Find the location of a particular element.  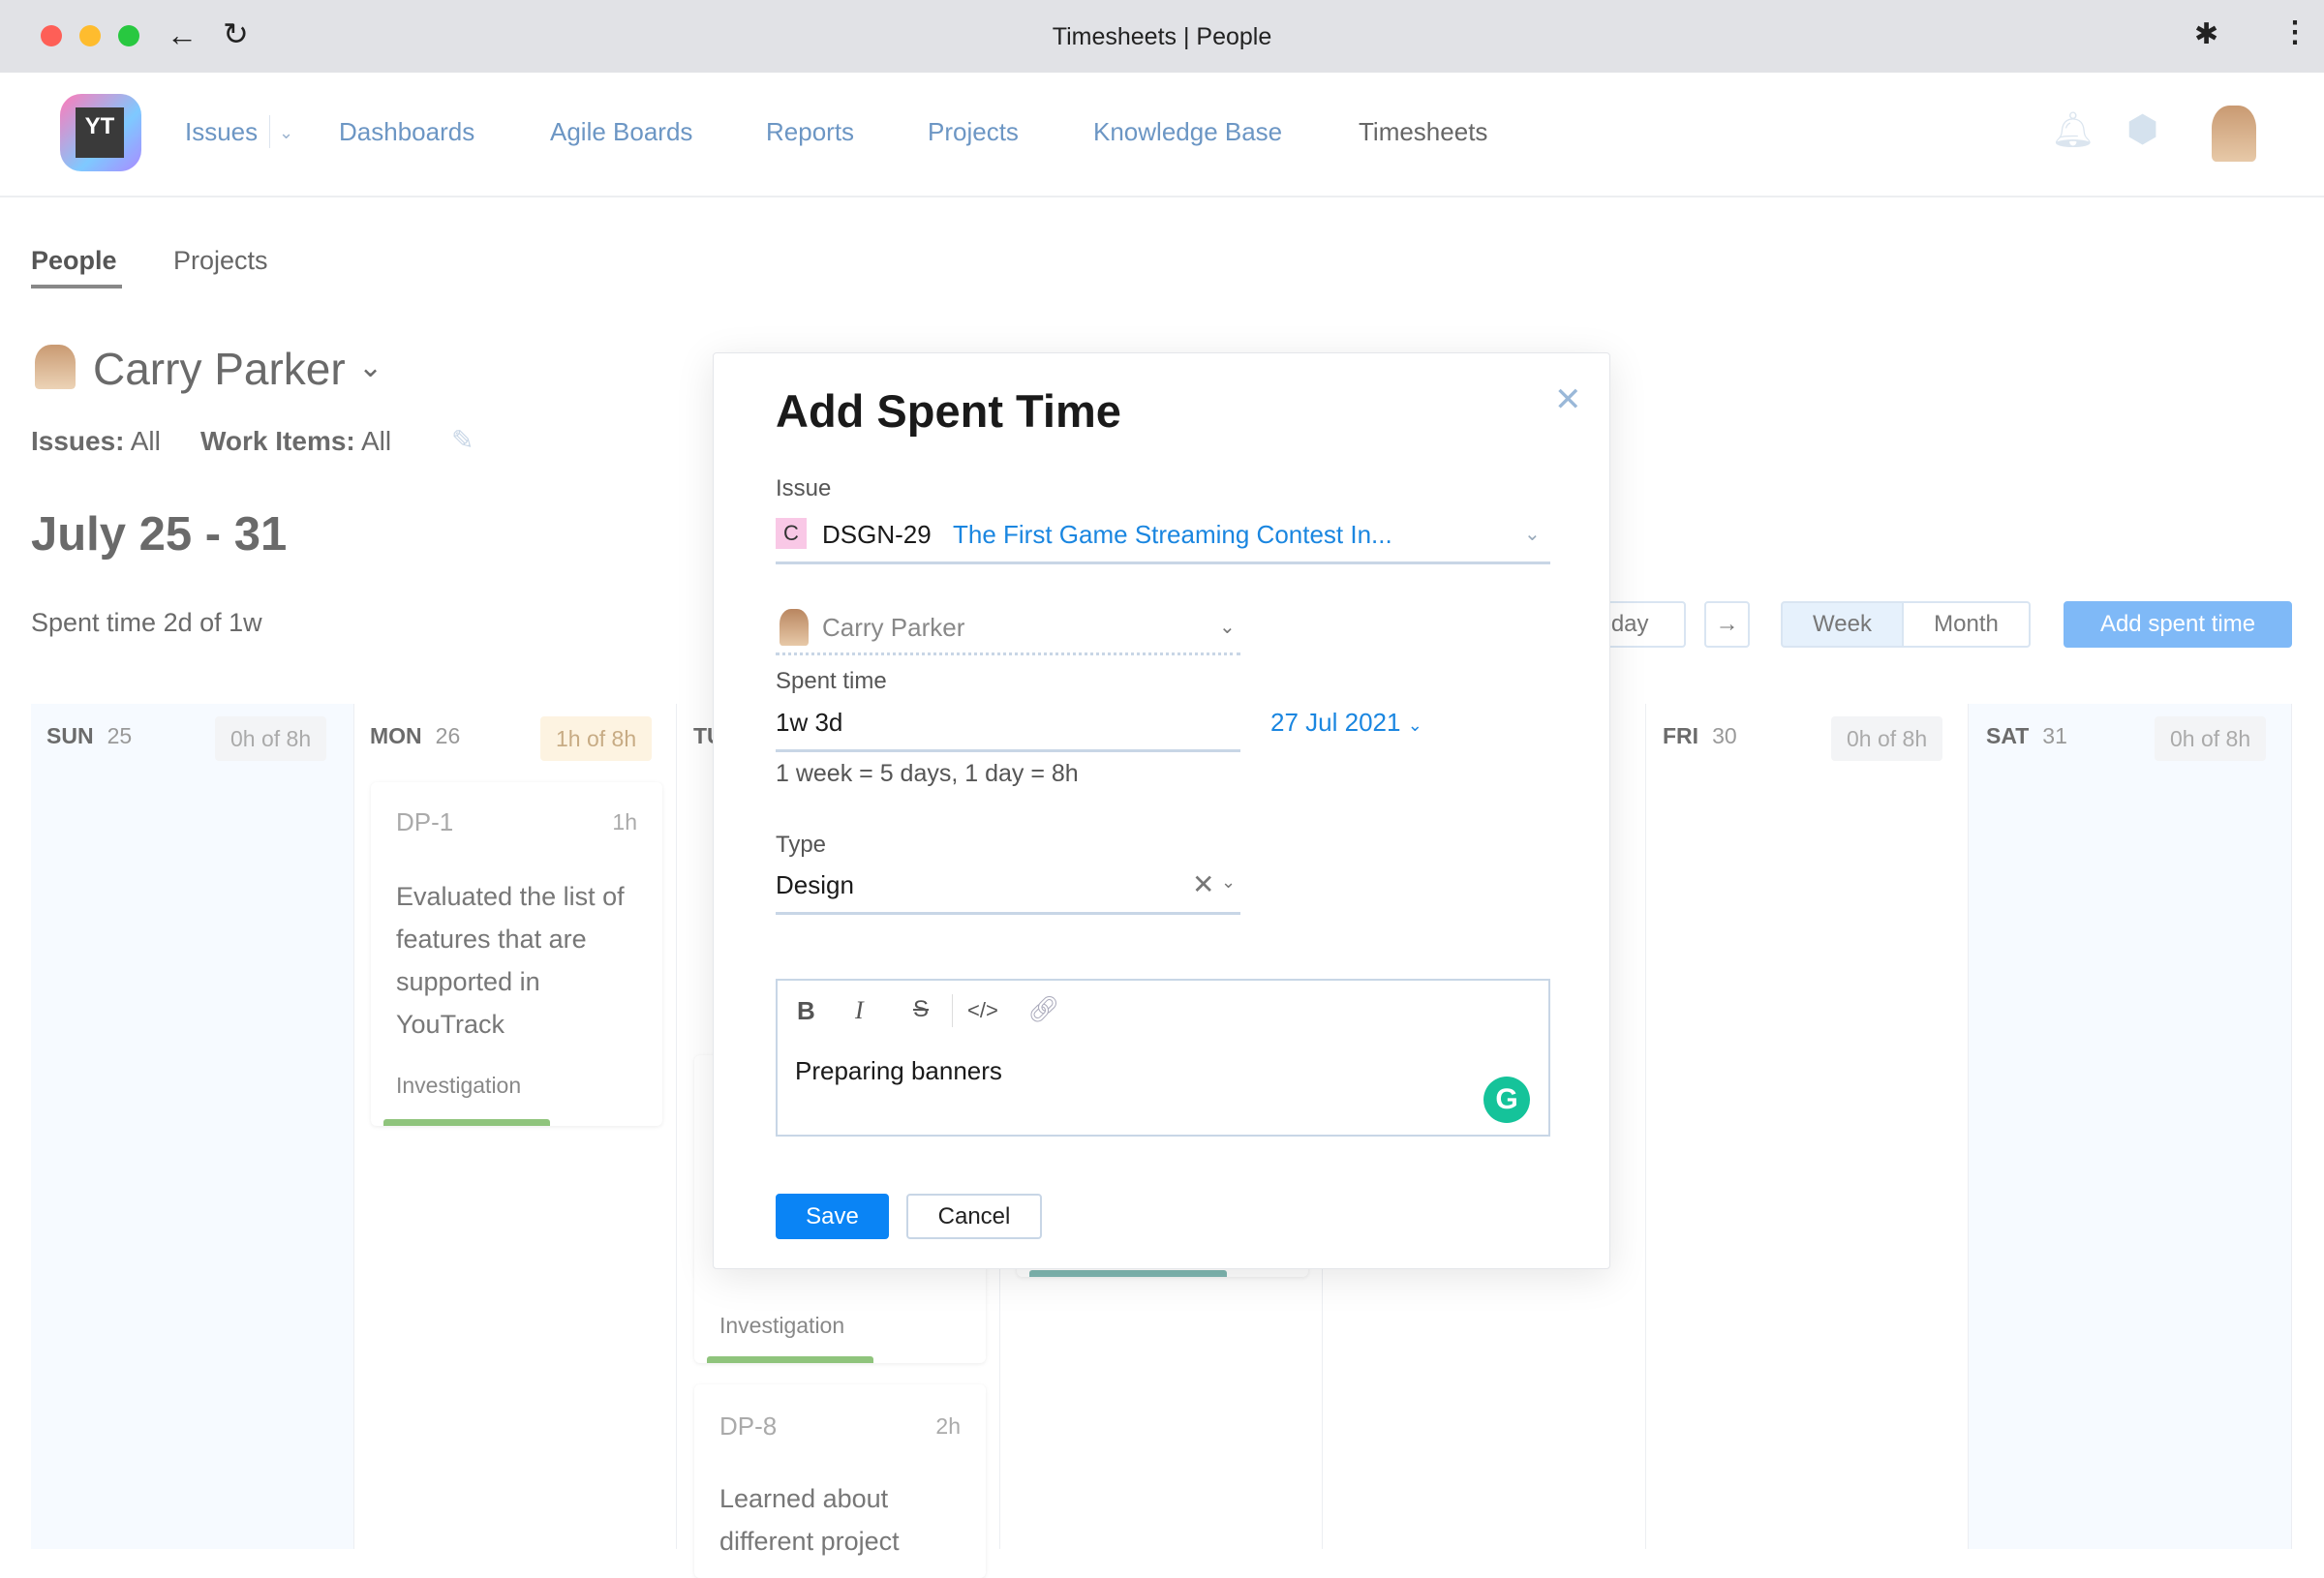

day-header-sun: SUN 25 is located at coordinates (90, 735).